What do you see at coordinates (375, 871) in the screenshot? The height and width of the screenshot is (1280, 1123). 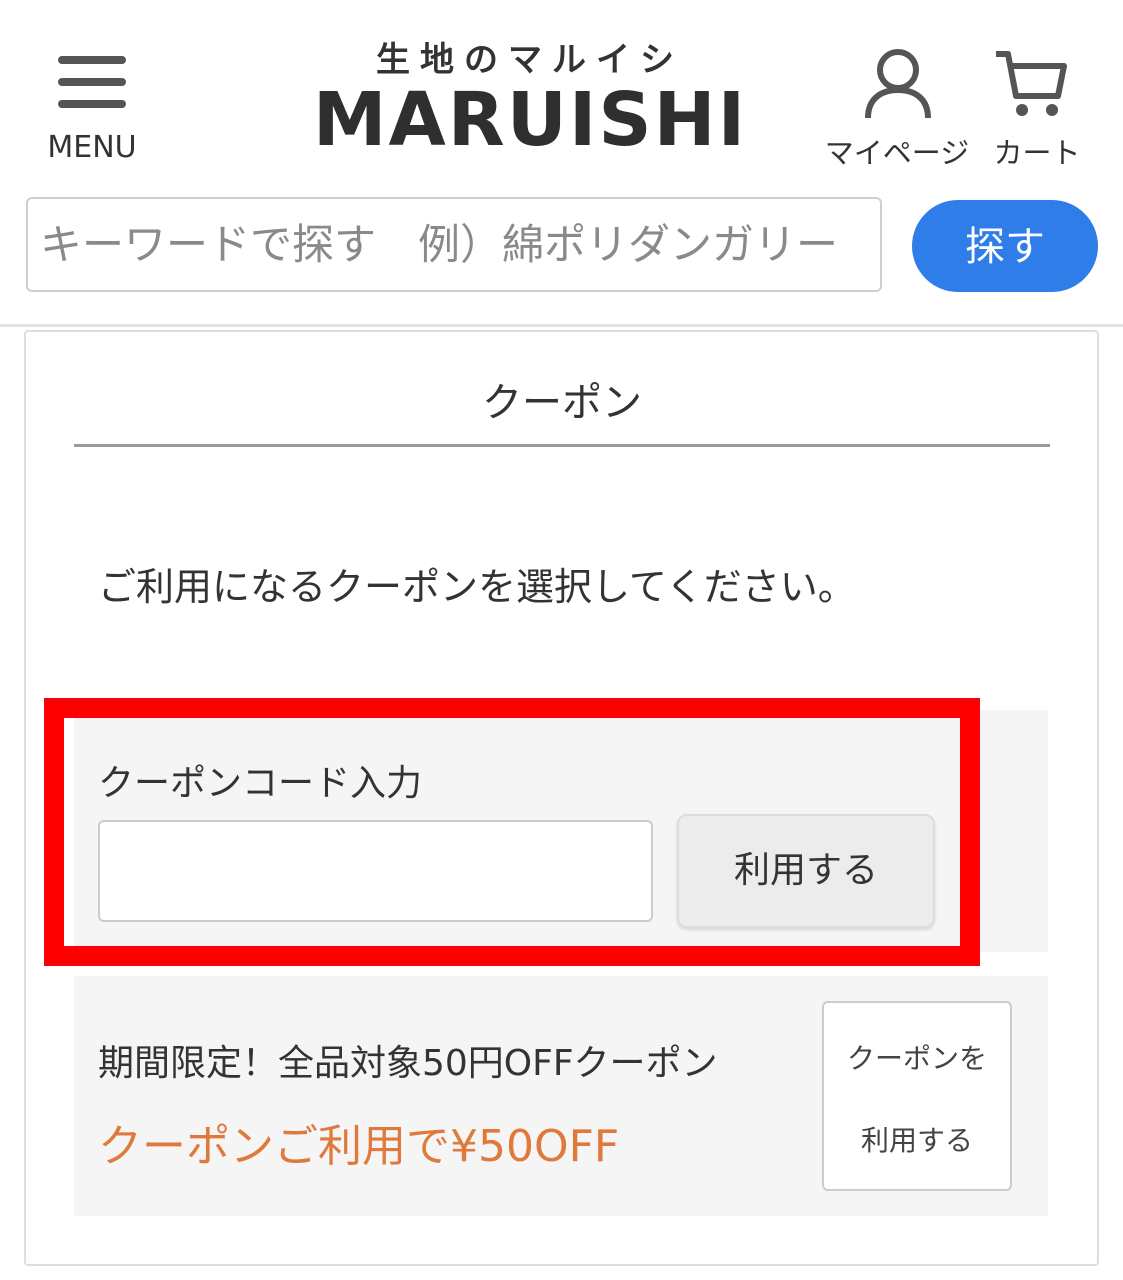 I see `coupon-code-input` at bounding box center [375, 871].